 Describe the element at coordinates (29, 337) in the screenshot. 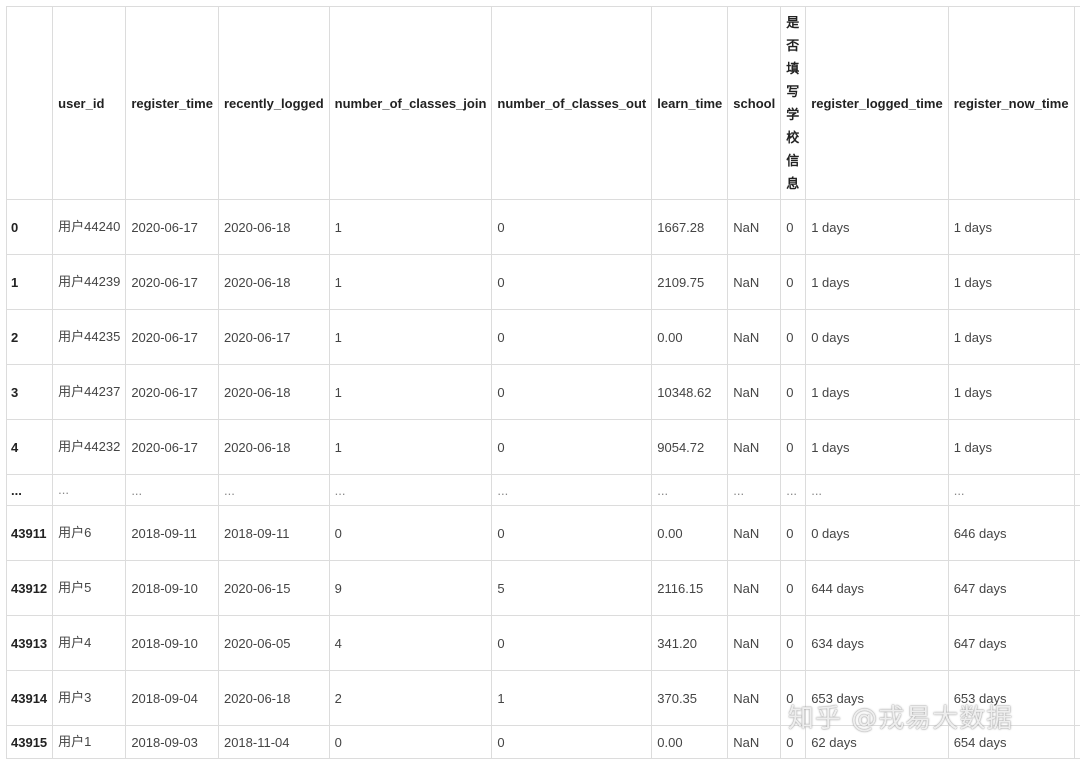

I see `row-index: 2` at that location.